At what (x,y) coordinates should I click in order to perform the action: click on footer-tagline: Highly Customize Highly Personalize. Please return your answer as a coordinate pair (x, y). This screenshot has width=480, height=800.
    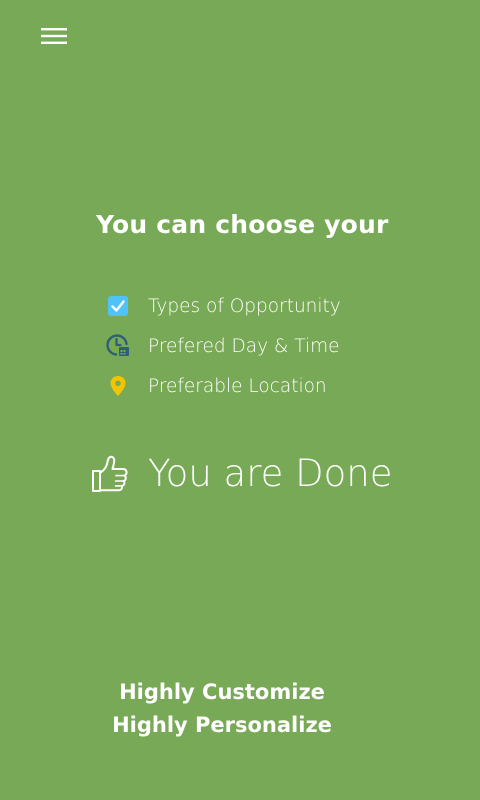
    Looking at the image, I should click on (222, 709).